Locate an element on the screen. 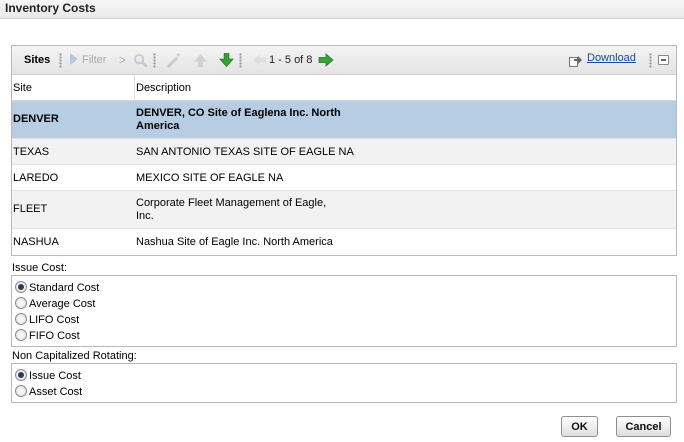 This screenshot has width=684, height=442. clear-filter-icon is located at coordinates (172, 60).